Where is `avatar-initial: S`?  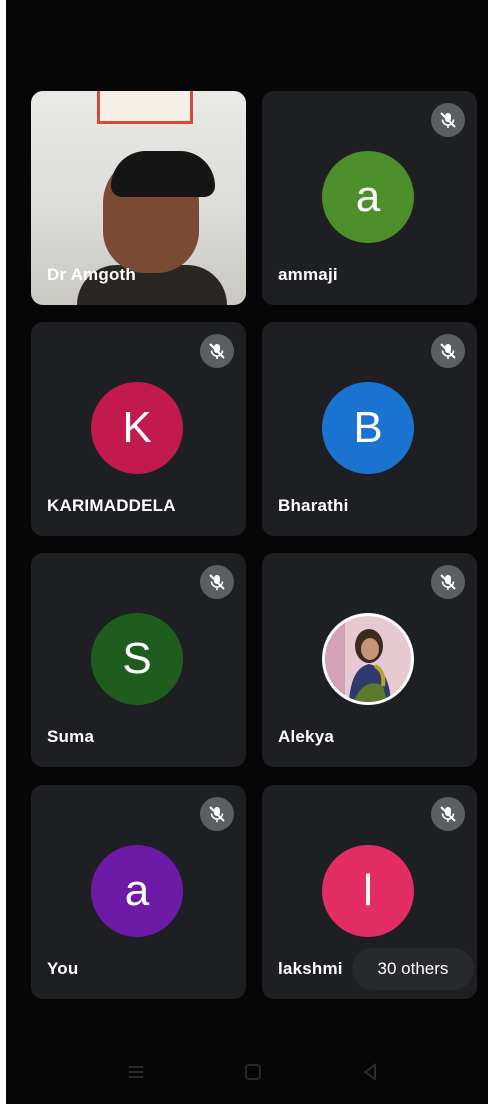
avatar-initial: S is located at coordinates (137, 658).